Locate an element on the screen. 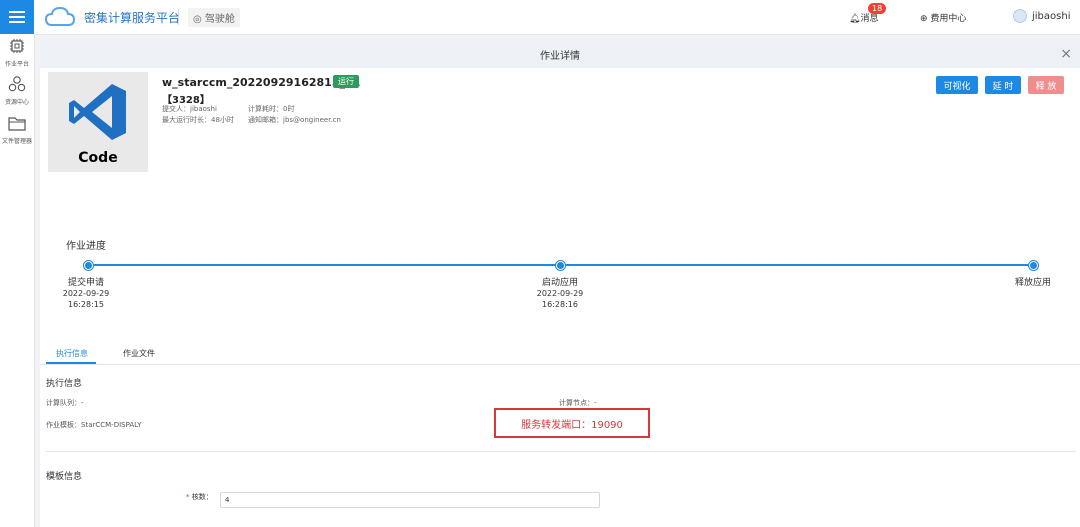 Image resolution: width=1080 pixels, height=527 pixels. hamburger-menu-button is located at coordinates (17, 17).